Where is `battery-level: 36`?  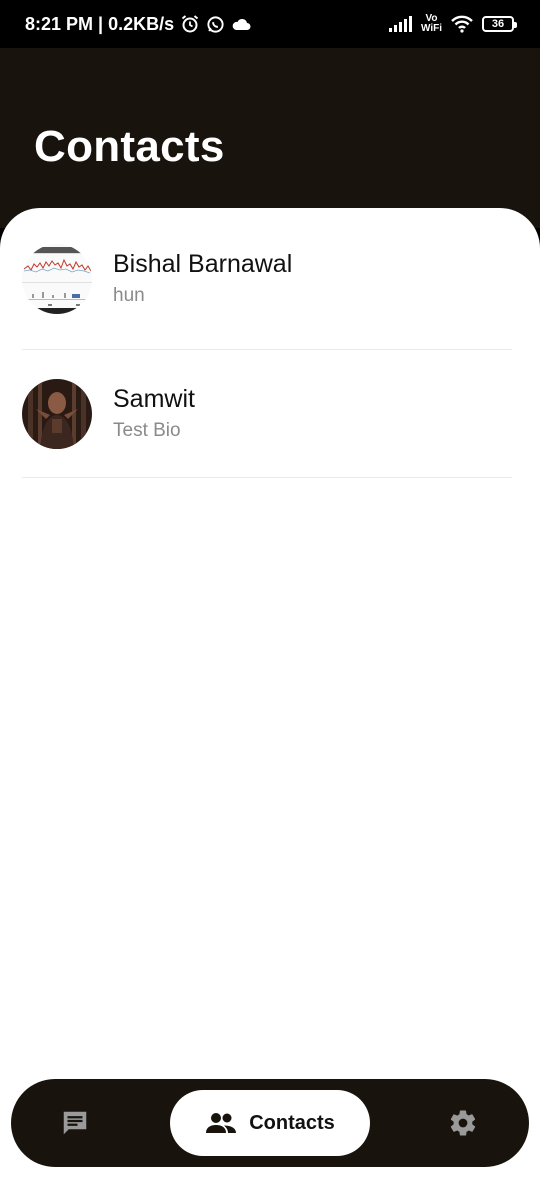
battery-level: 36 is located at coordinates (498, 24).